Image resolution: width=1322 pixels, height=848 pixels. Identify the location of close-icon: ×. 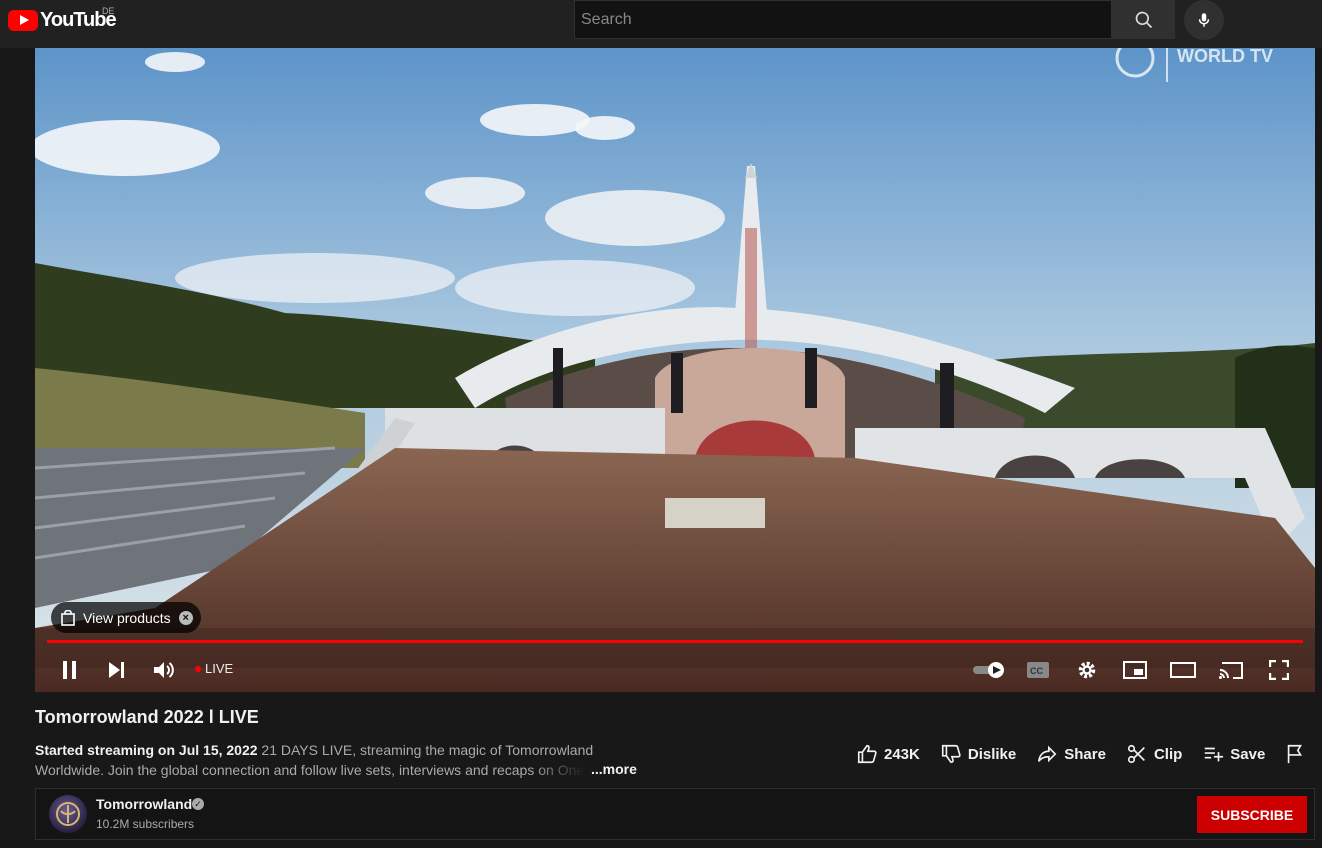
(185, 617).